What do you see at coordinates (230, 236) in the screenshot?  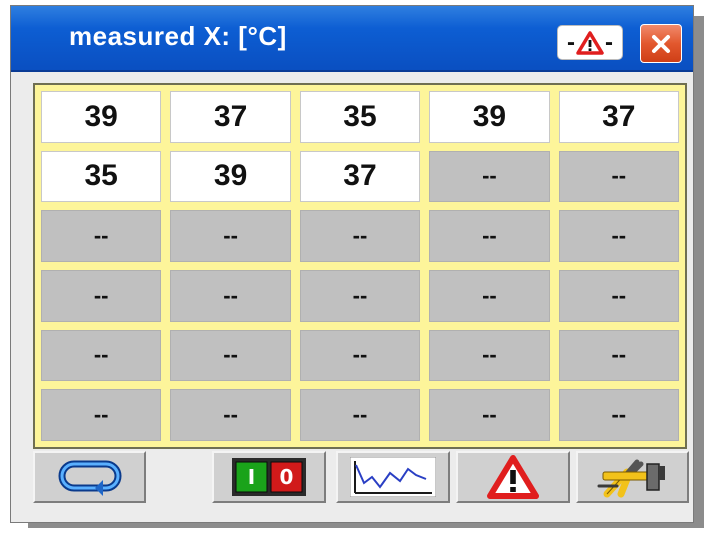 I see `grid-cell-r3-c2: --` at bounding box center [230, 236].